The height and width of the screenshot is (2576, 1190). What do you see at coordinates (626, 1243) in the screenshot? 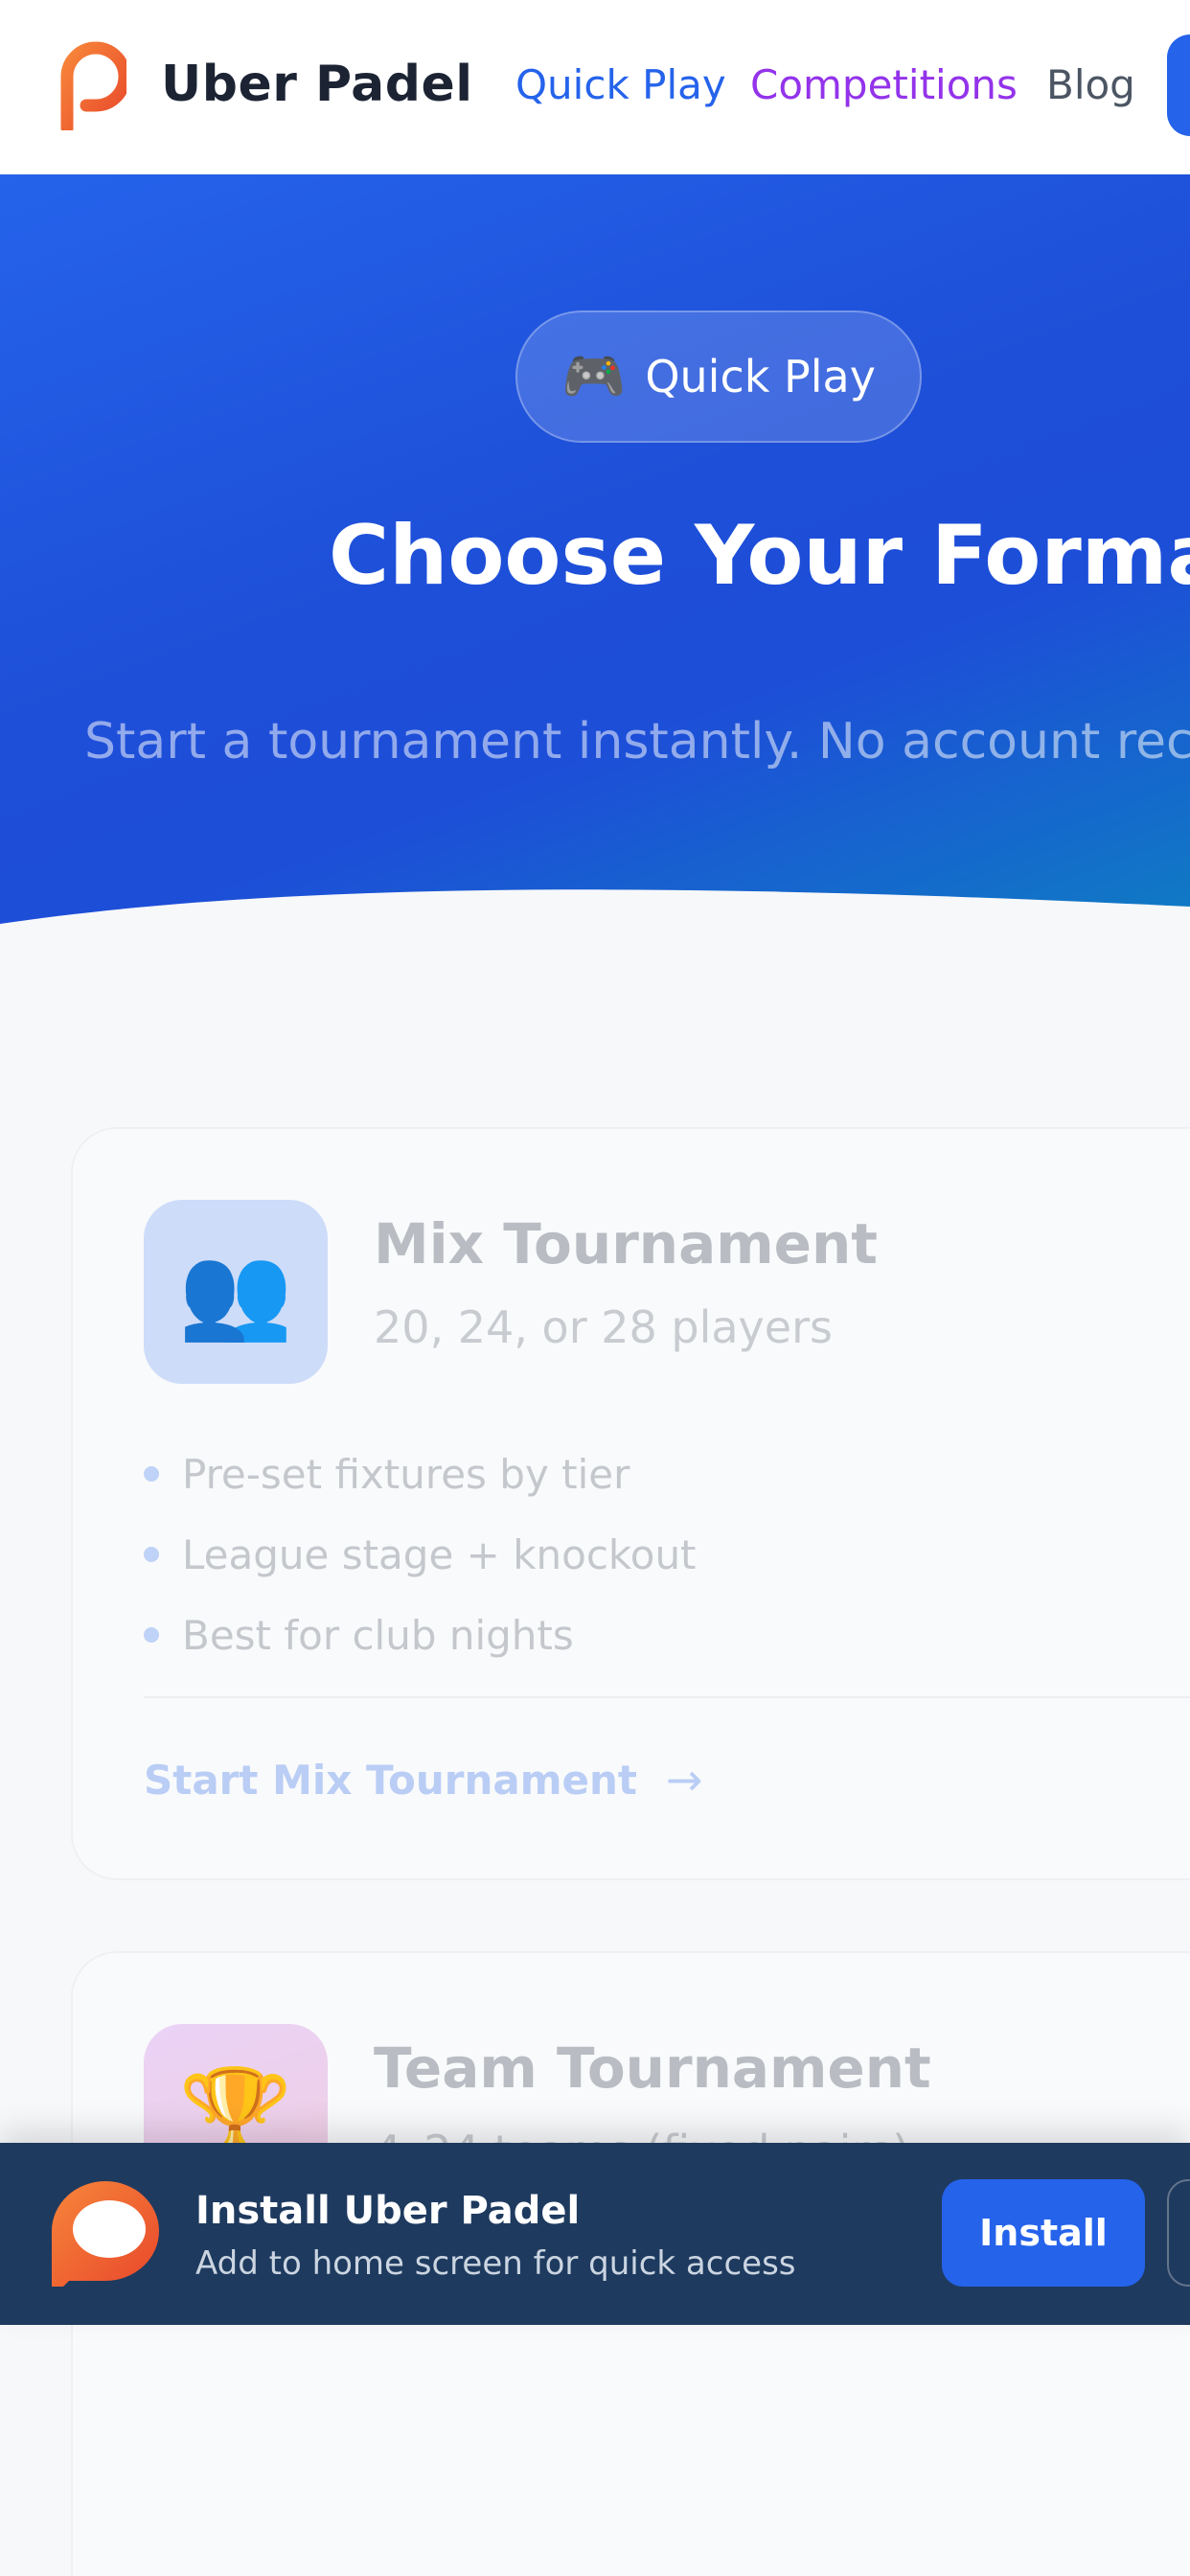
I see `card-title: Mix Tournament` at bounding box center [626, 1243].